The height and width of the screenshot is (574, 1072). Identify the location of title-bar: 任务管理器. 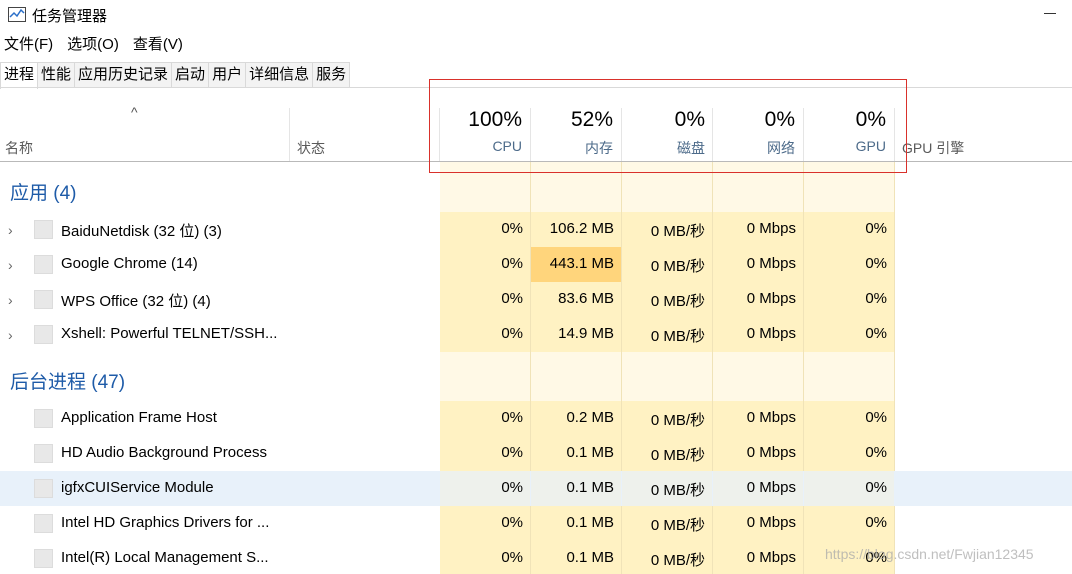
(536, 15).